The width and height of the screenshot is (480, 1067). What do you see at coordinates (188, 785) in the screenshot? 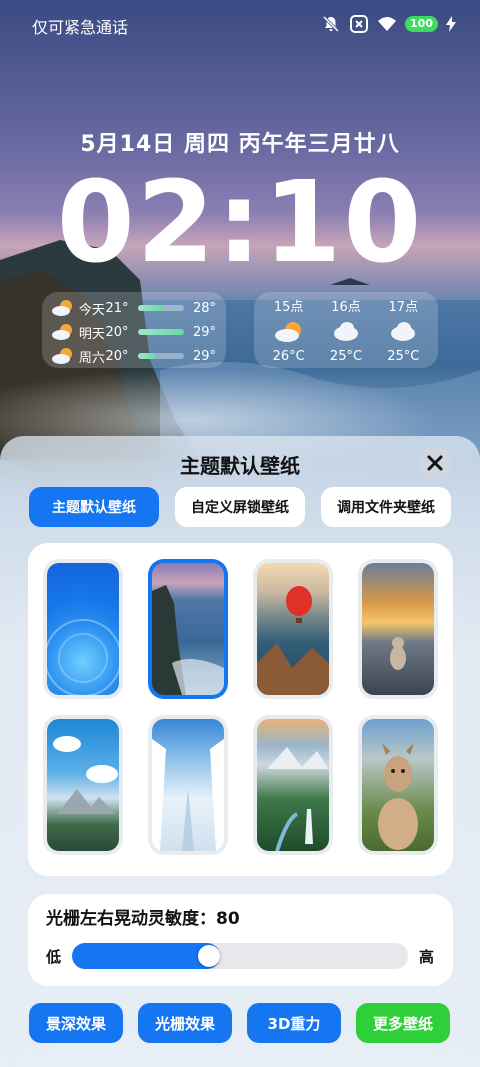
I see `wallpaper-thumb-snowy-forest` at bounding box center [188, 785].